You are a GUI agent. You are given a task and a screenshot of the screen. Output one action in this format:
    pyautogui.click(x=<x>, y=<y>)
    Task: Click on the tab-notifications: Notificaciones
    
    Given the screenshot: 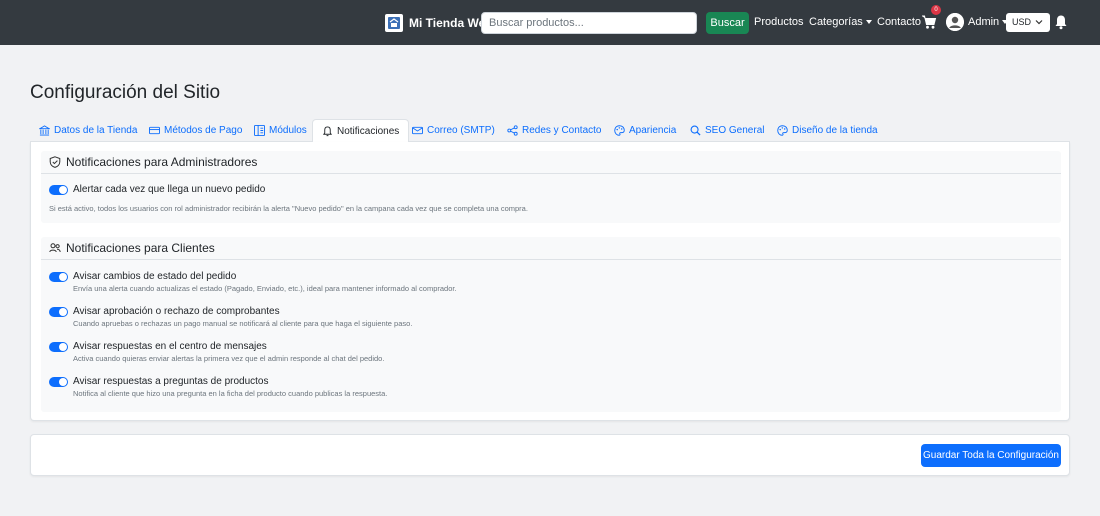 What is the action you would take?
    pyautogui.click(x=361, y=131)
    